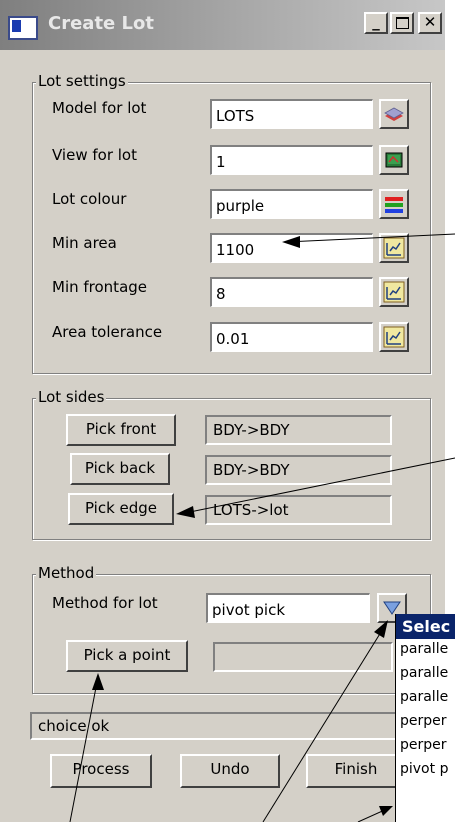 The height and width of the screenshot is (822, 455). Describe the element at coordinates (82, 81) in the screenshot. I see `lot-settings-label: Lot settings` at that location.